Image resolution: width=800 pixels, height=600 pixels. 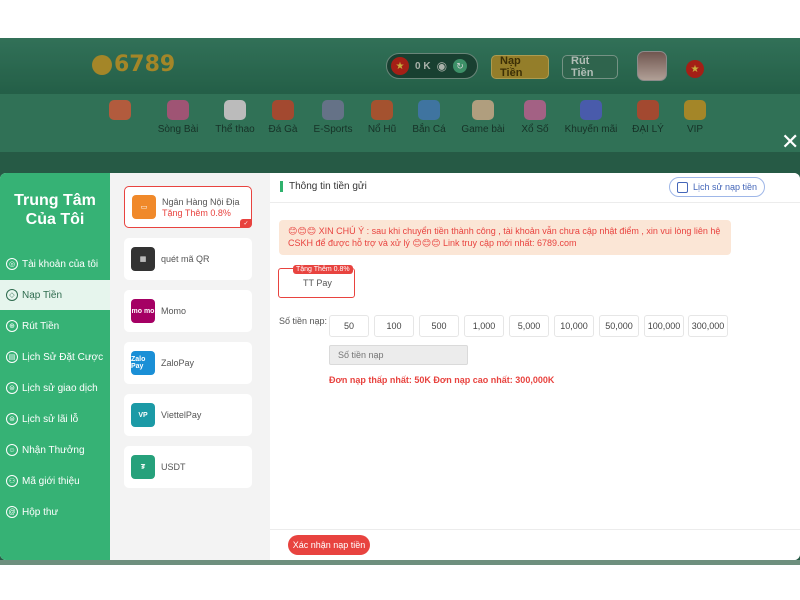 What do you see at coordinates (143, 363) in the screenshot?
I see `zalopay-icon: Zalo Pay` at bounding box center [143, 363].